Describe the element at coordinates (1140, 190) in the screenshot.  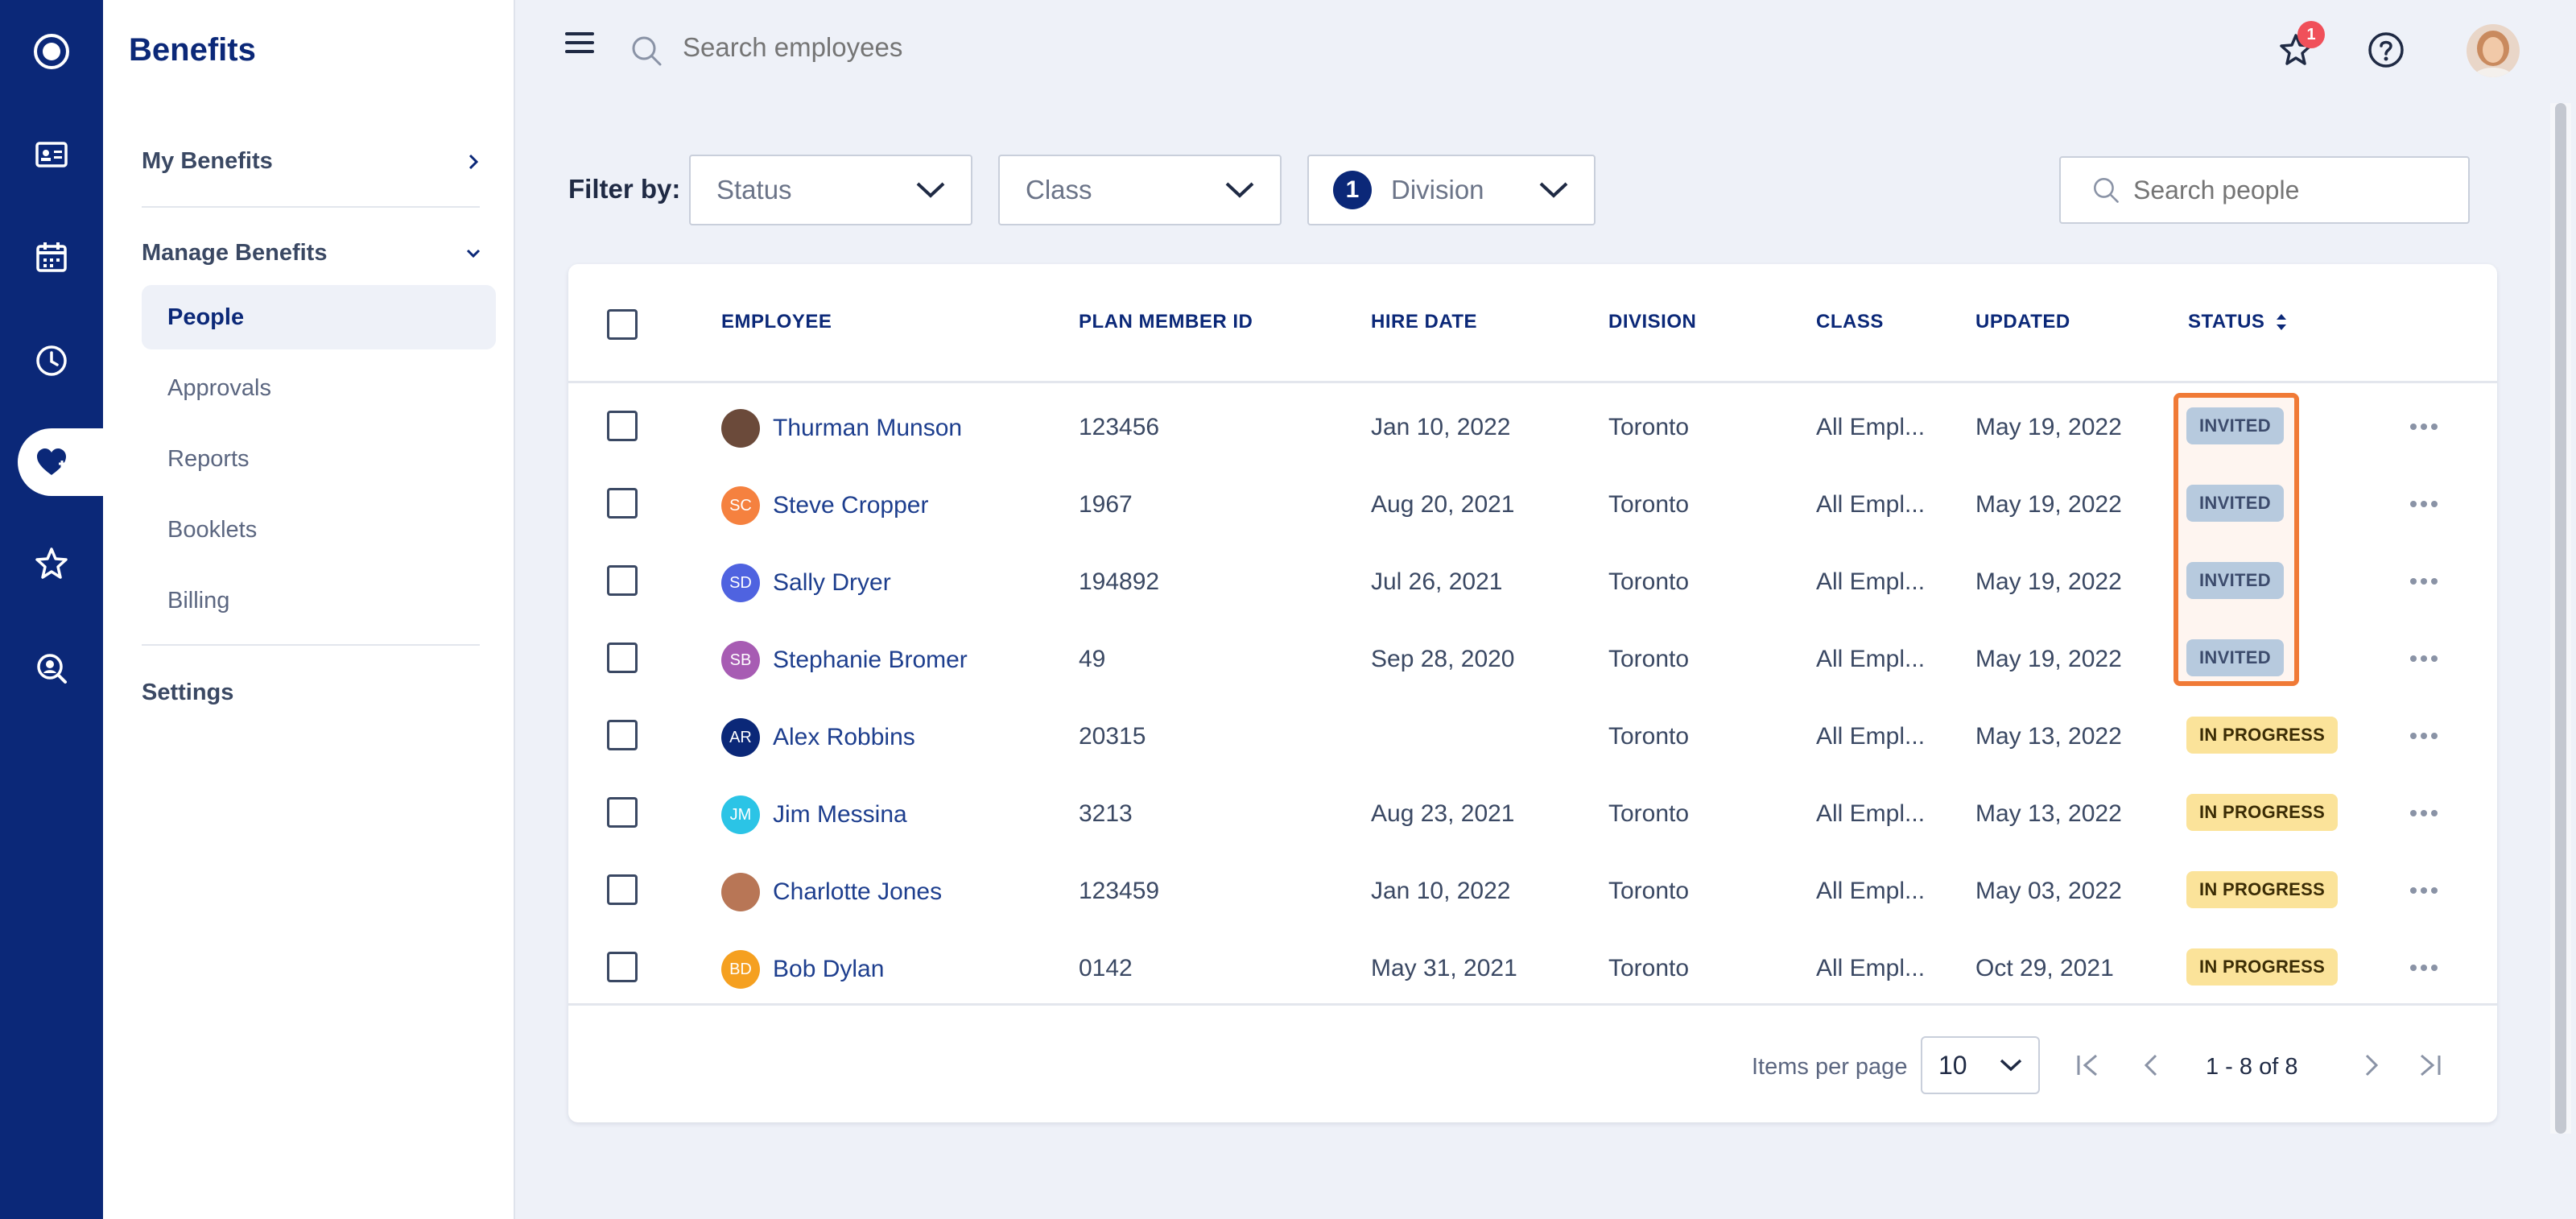
I see `class-filter-dropdown: Class` at that location.